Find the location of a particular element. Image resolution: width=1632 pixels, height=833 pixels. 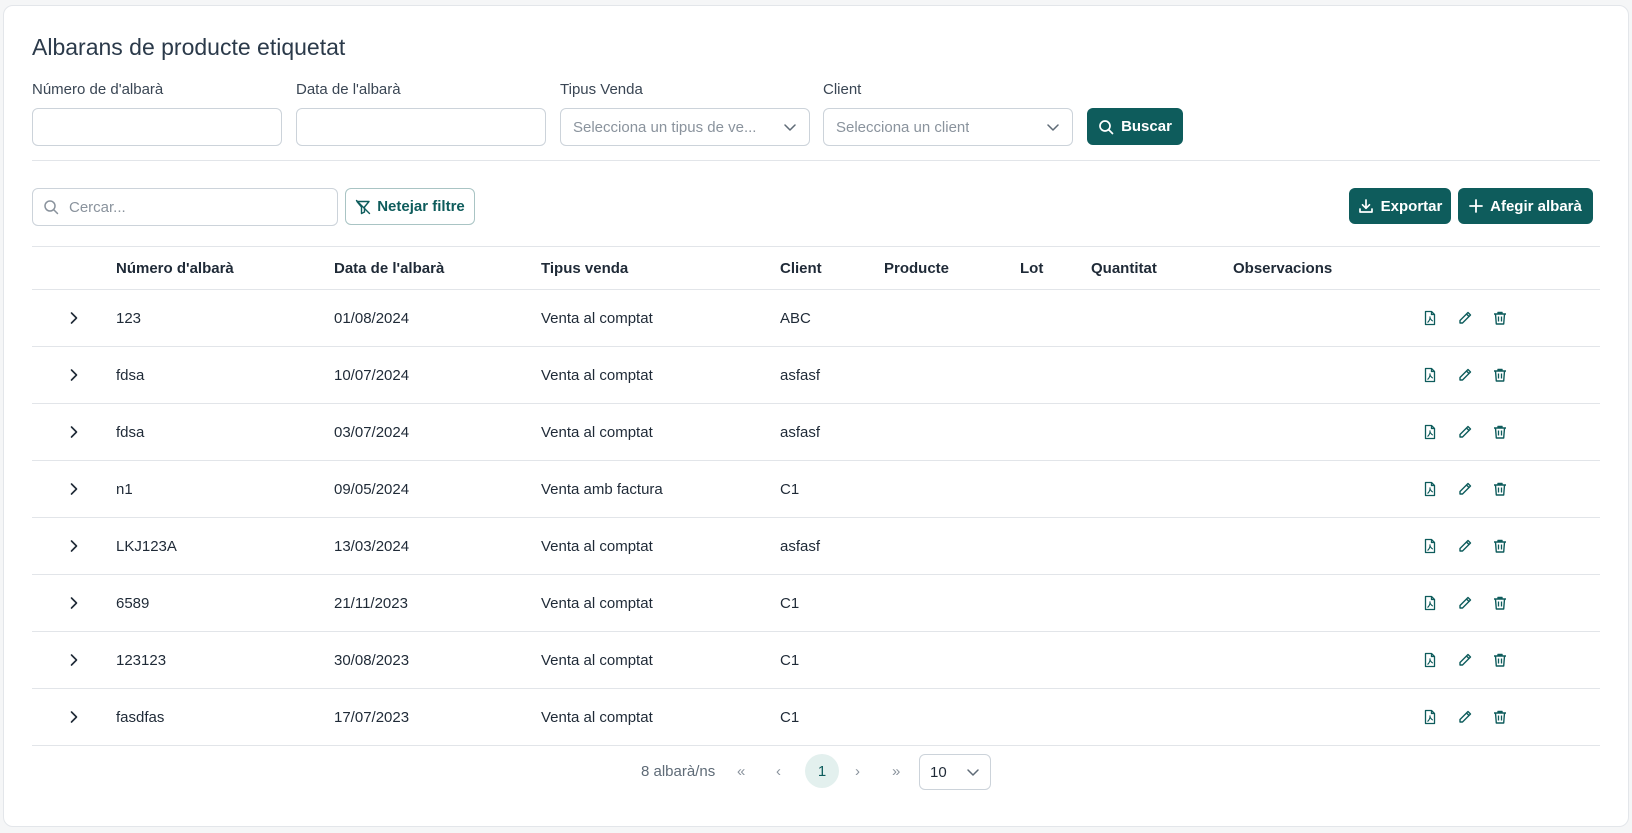

client-placeholder: Selecciona un client is located at coordinates (903, 127).